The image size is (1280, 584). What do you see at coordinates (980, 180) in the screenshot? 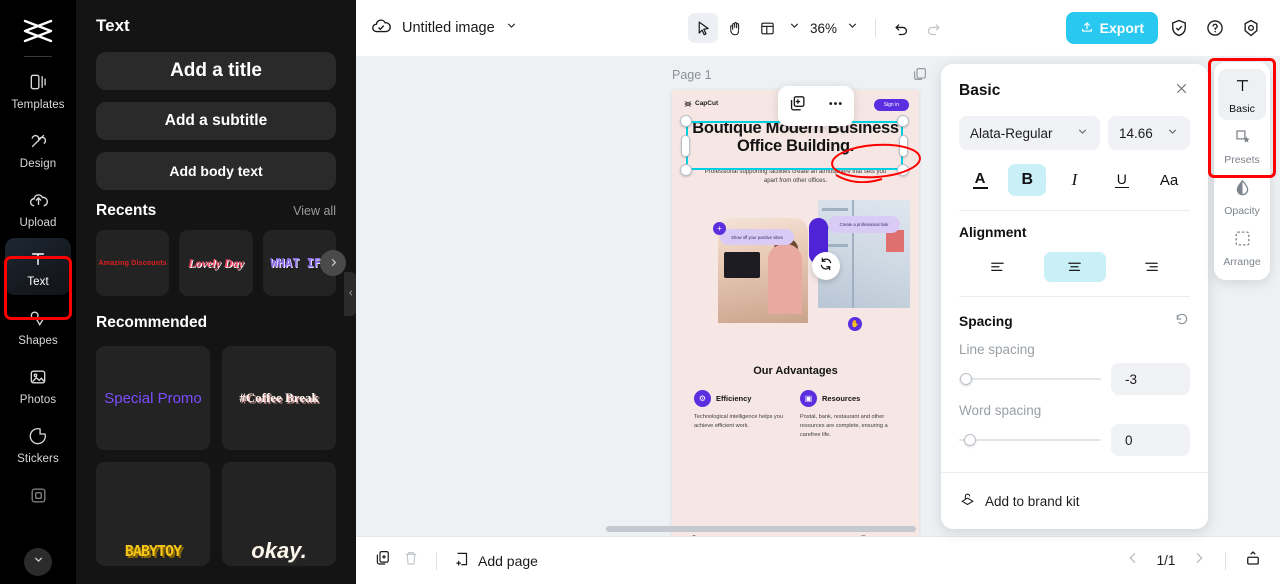
I see `text-color-button: A` at bounding box center [980, 180].